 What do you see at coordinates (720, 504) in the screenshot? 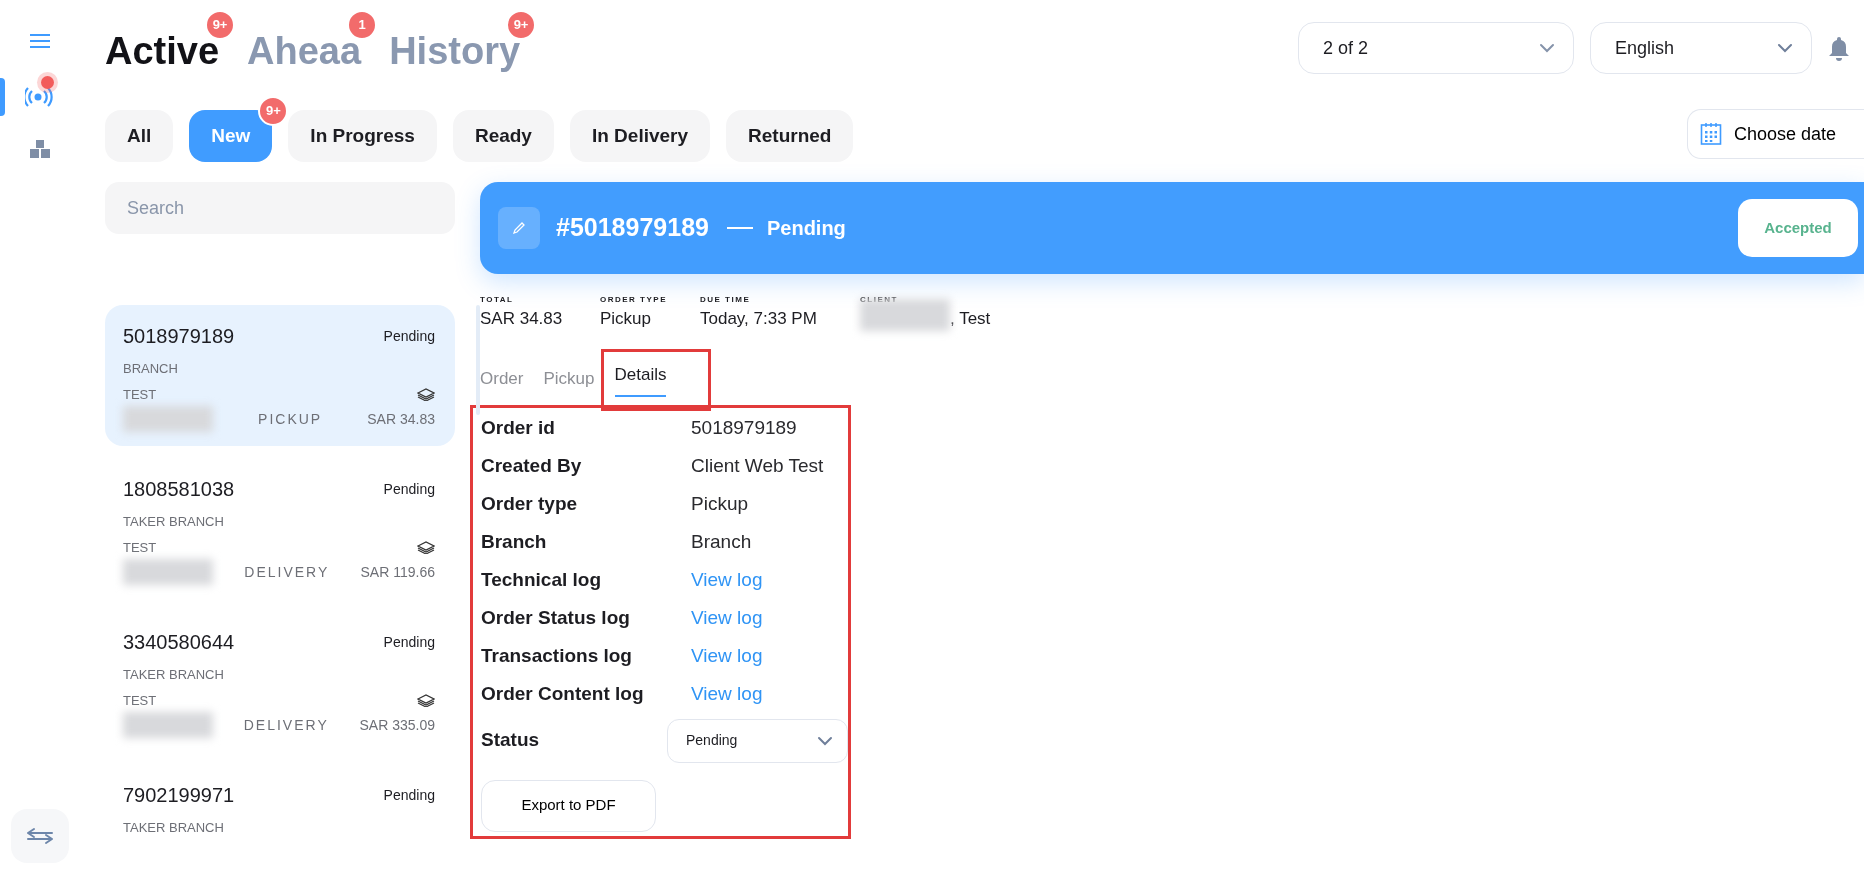
I see `detail-value: Pickup` at bounding box center [720, 504].